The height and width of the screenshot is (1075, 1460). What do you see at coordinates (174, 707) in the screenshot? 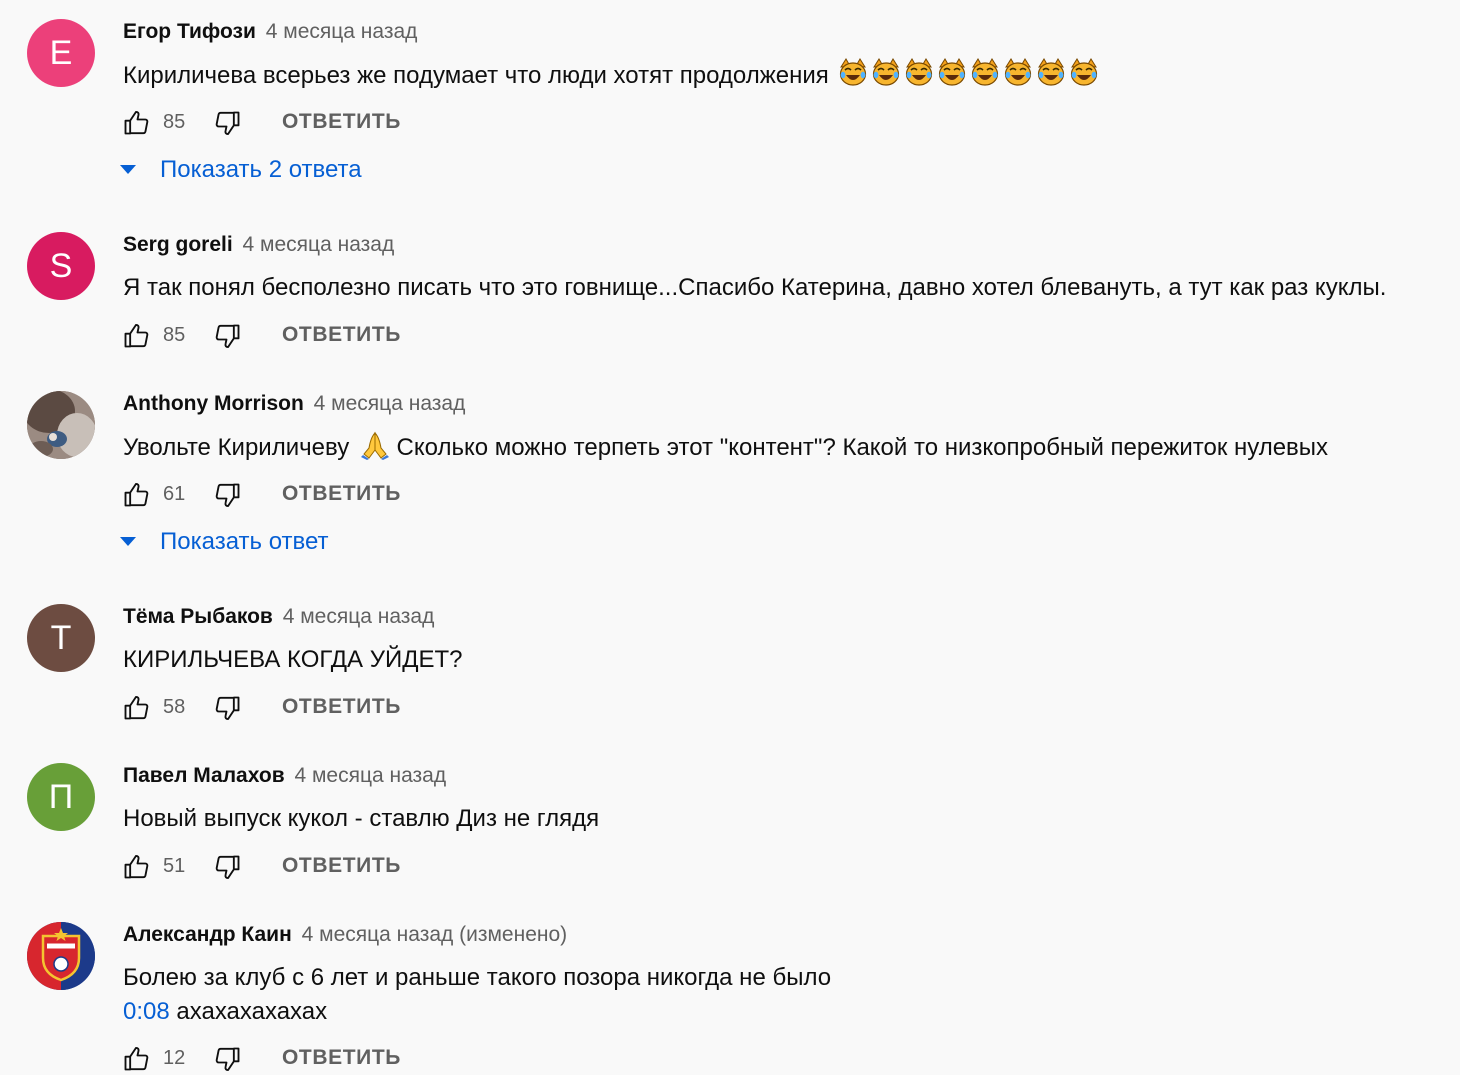
I see `like-count: 58` at bounding box center [174, 707].